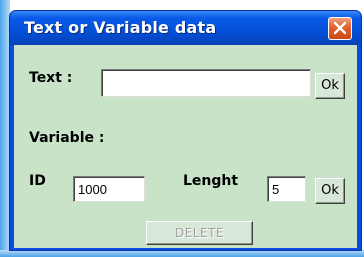 Image resolution: width=364 pixels, height=257 pixels. What do you see at coordinates (67, 138) in the screenshot?
I see `variable-label: Variable :` at bounding box center [67, 138].